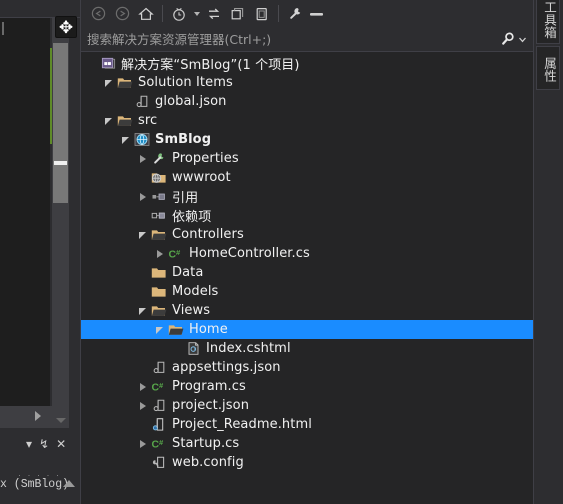 The width and height of the screenshot is (563, 504). What do you see at coordinates (201, 177) in the screenshot?
I see `tree-row-label: wwwroot` at bounding box center [201, 177].